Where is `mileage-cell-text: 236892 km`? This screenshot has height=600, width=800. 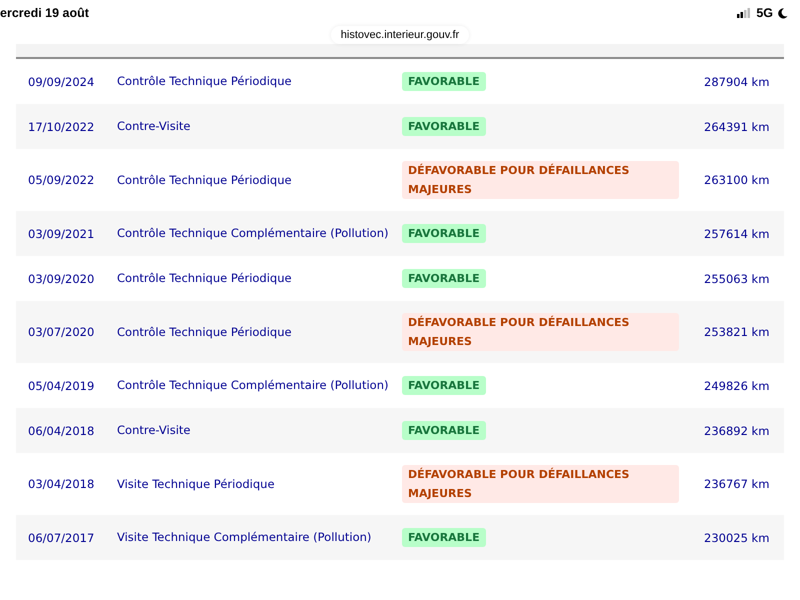 mileage-cell-text: 236892 km is located at coordinates (737, 431).